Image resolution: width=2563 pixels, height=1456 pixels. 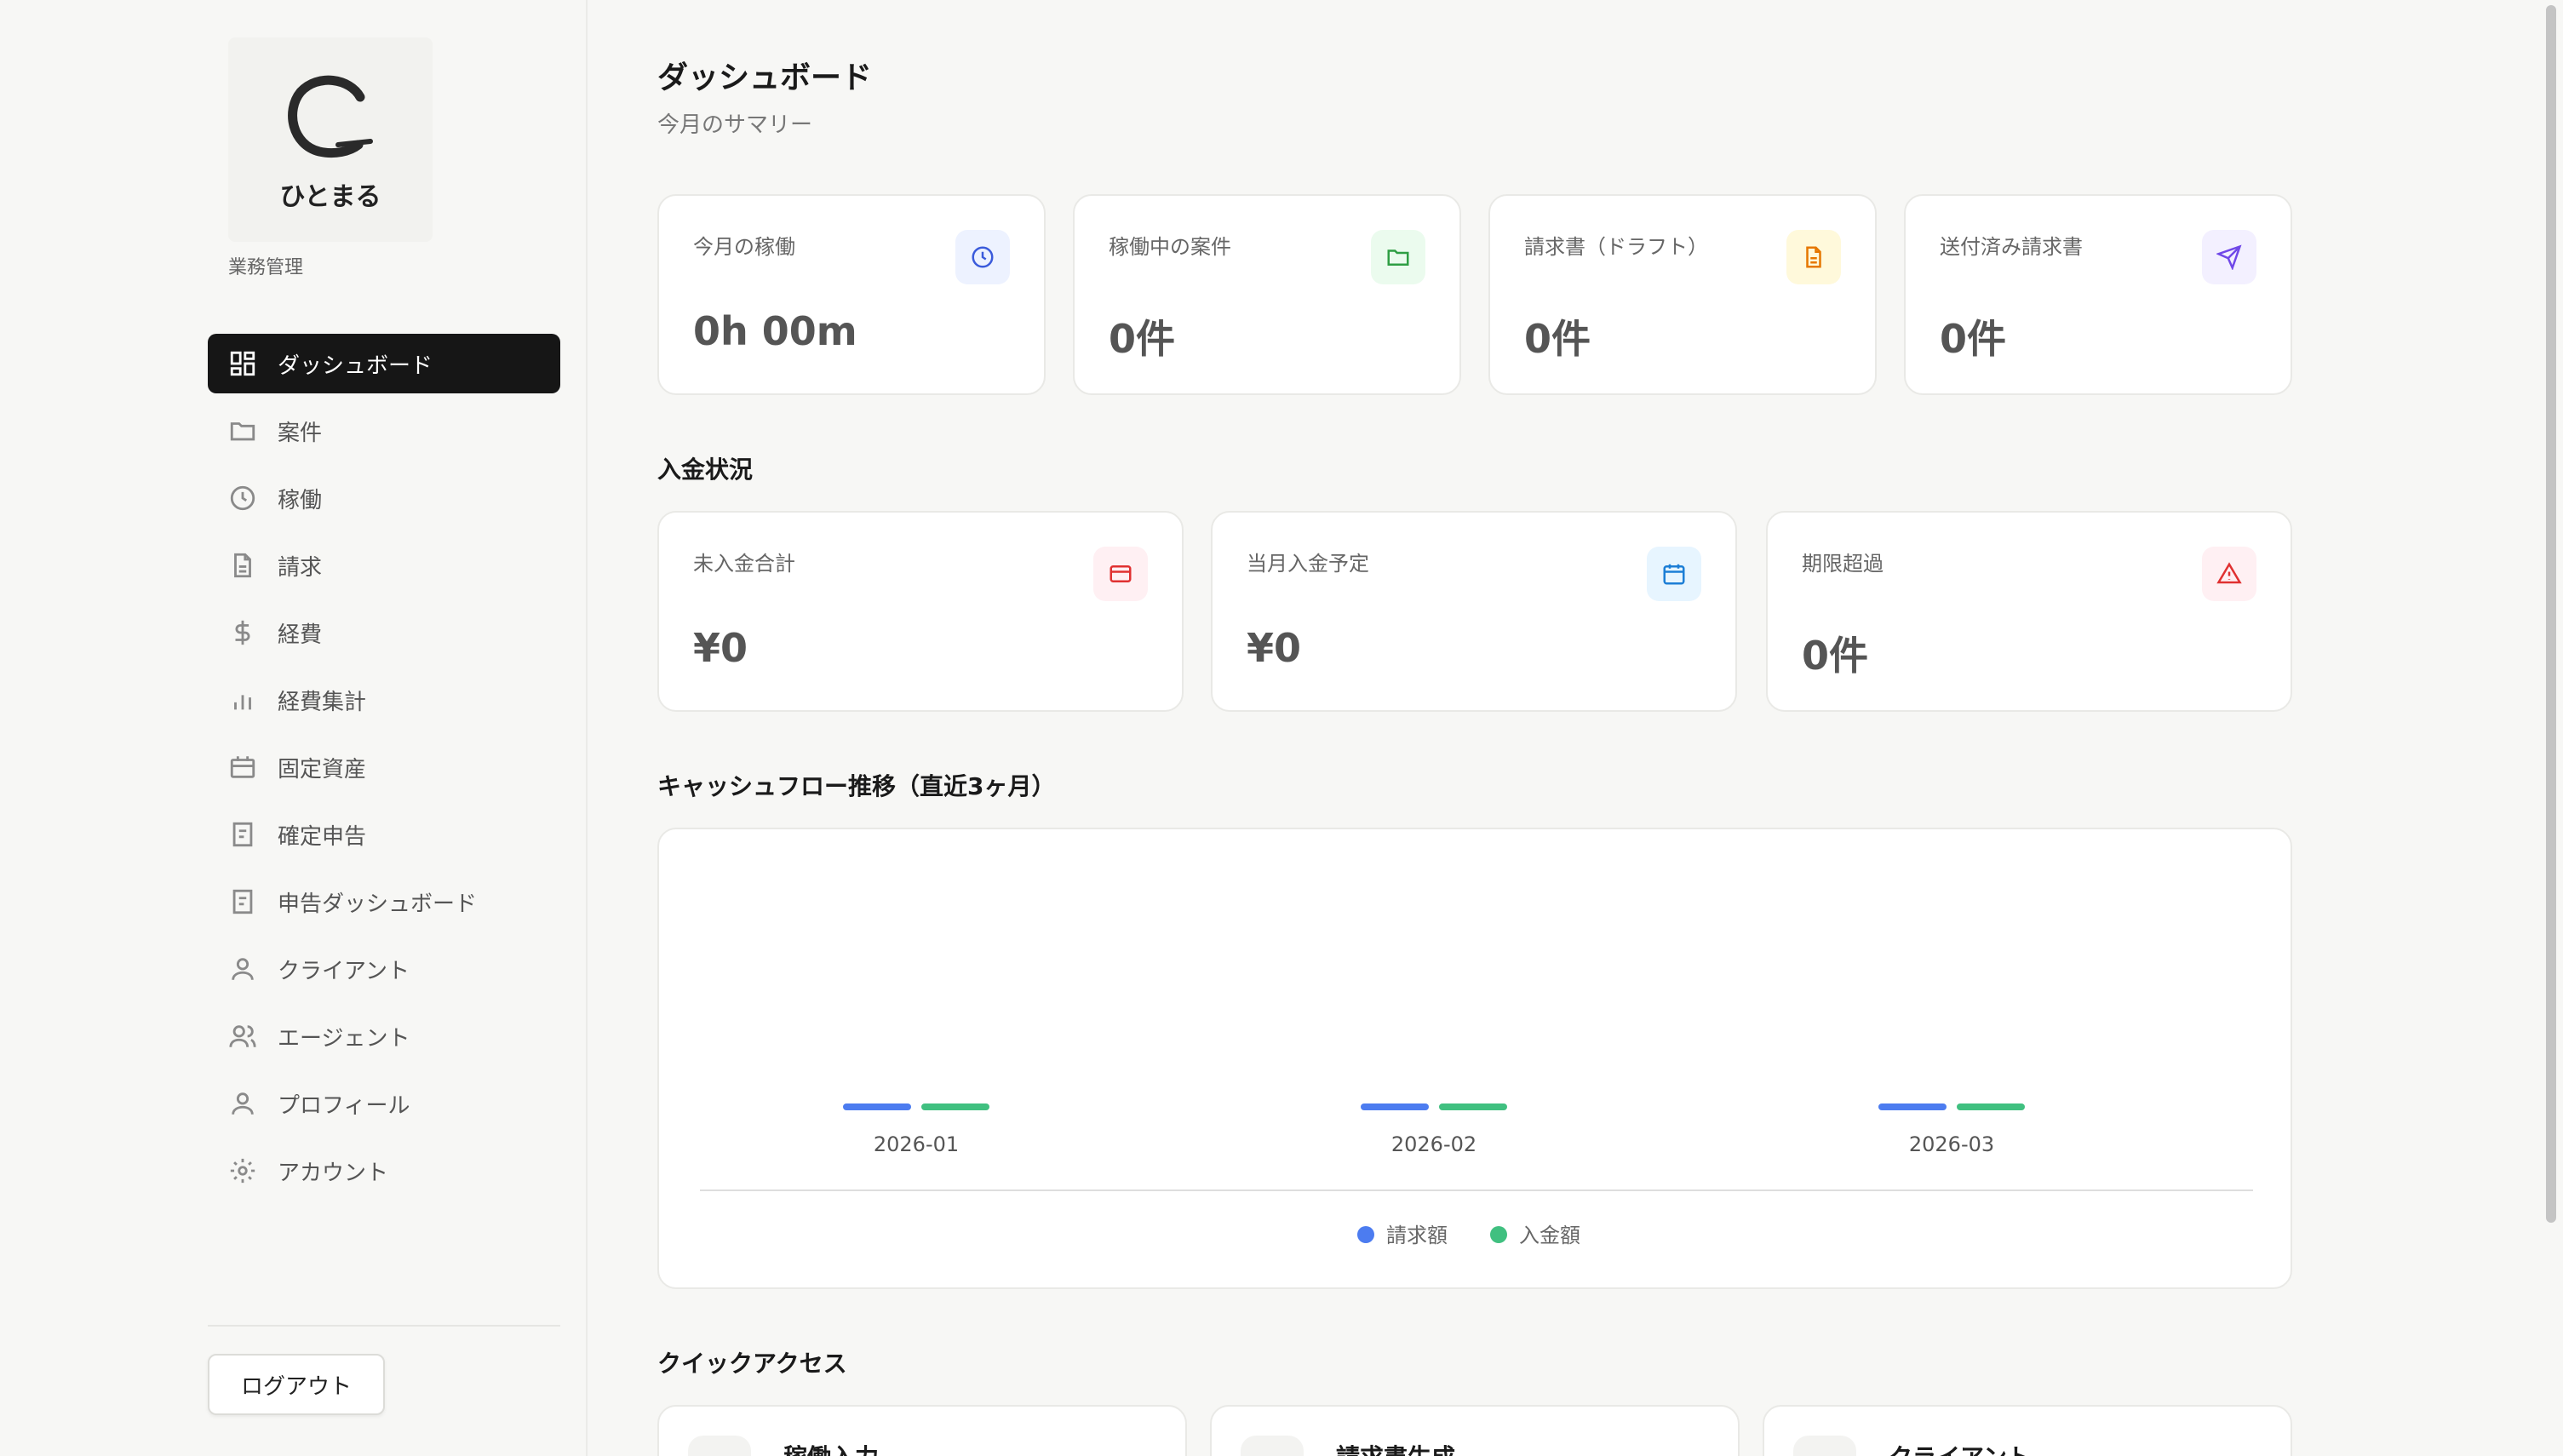 What do you see at coordinates (917, 1144) in the screenshot?
I see `x-tick-label: 2026-01` at bounding box center [917, 1144].